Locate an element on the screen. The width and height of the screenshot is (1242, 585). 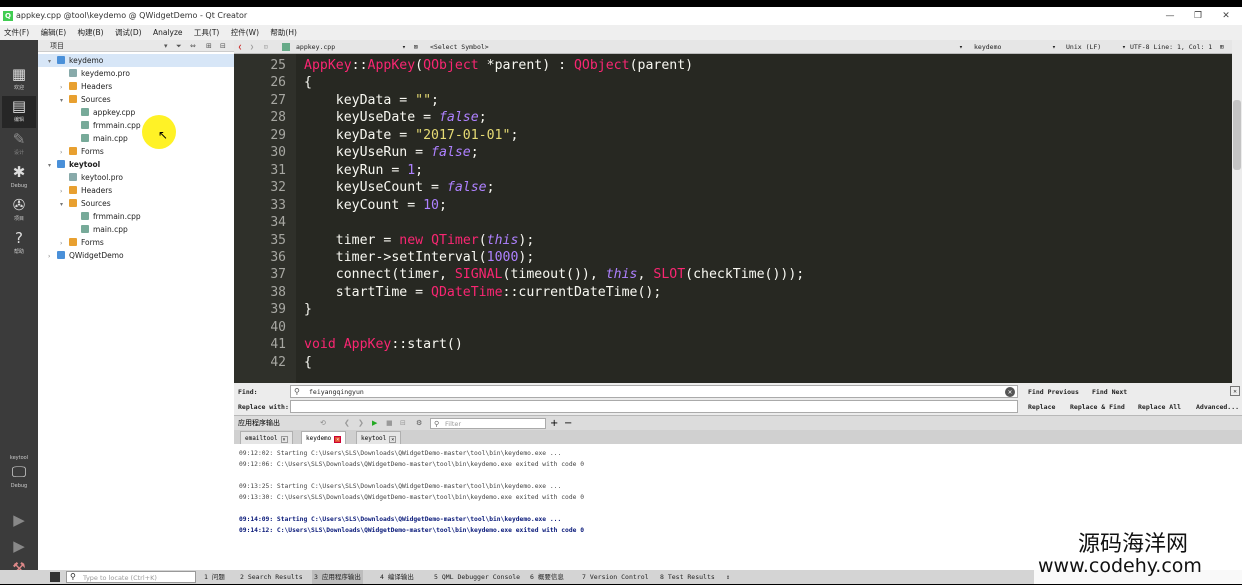
back-nav-icon: ❮ is located at coordinates (347, 423).